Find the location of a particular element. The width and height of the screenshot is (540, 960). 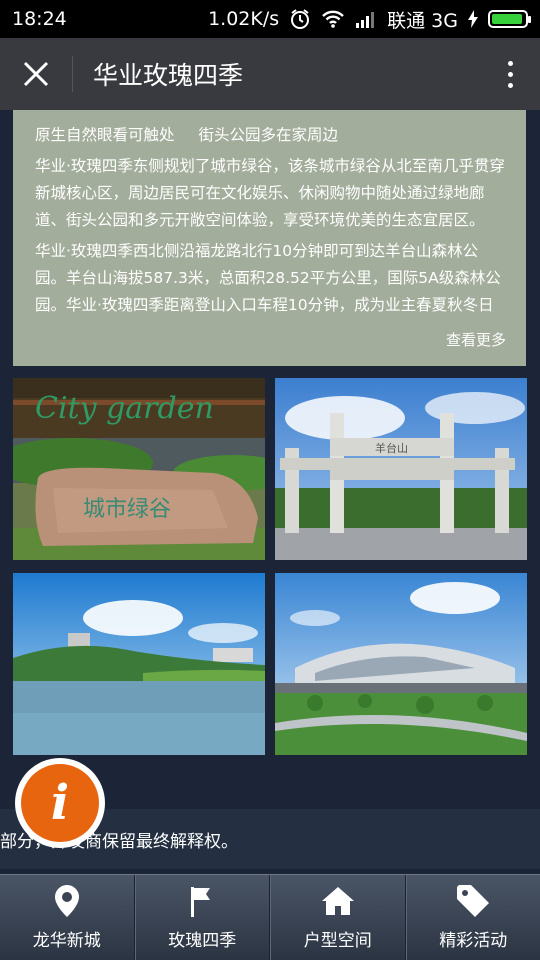

battery-fill is located at coordinates (507, 19).